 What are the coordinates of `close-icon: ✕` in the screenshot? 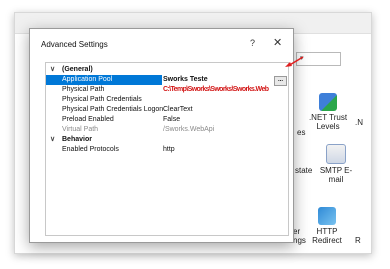 It's located at (277, 42).